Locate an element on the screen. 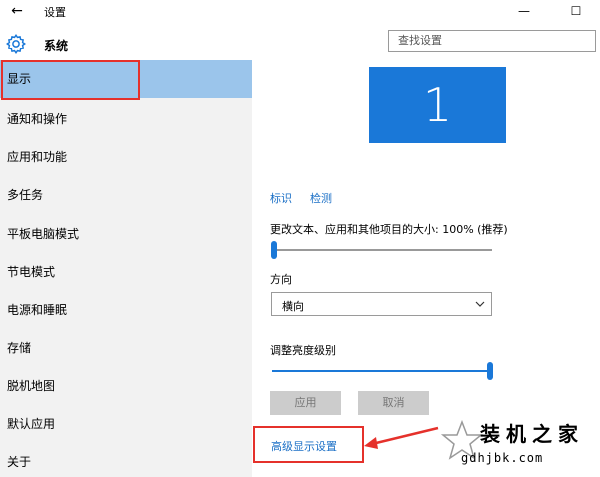 The width and height of the screenshot is (600, 477). chevron-down-icon is located at coordinates (480, 304).